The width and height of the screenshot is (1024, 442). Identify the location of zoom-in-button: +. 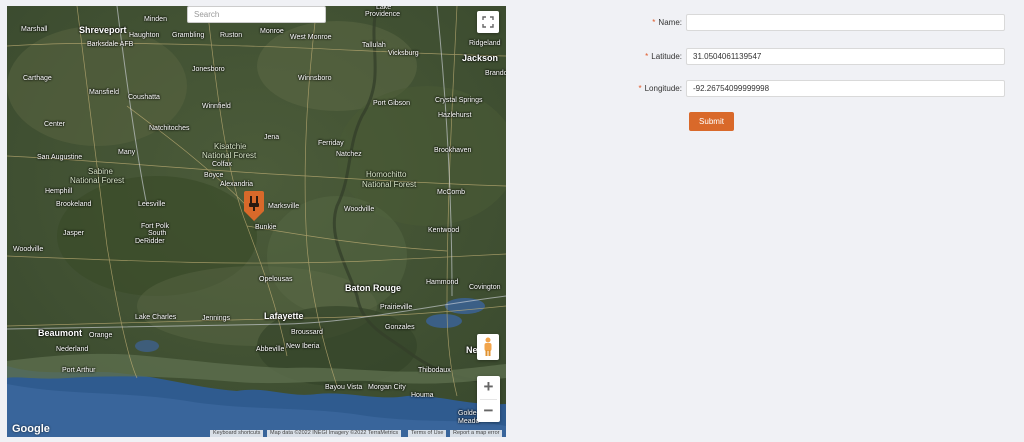
(488, 387).